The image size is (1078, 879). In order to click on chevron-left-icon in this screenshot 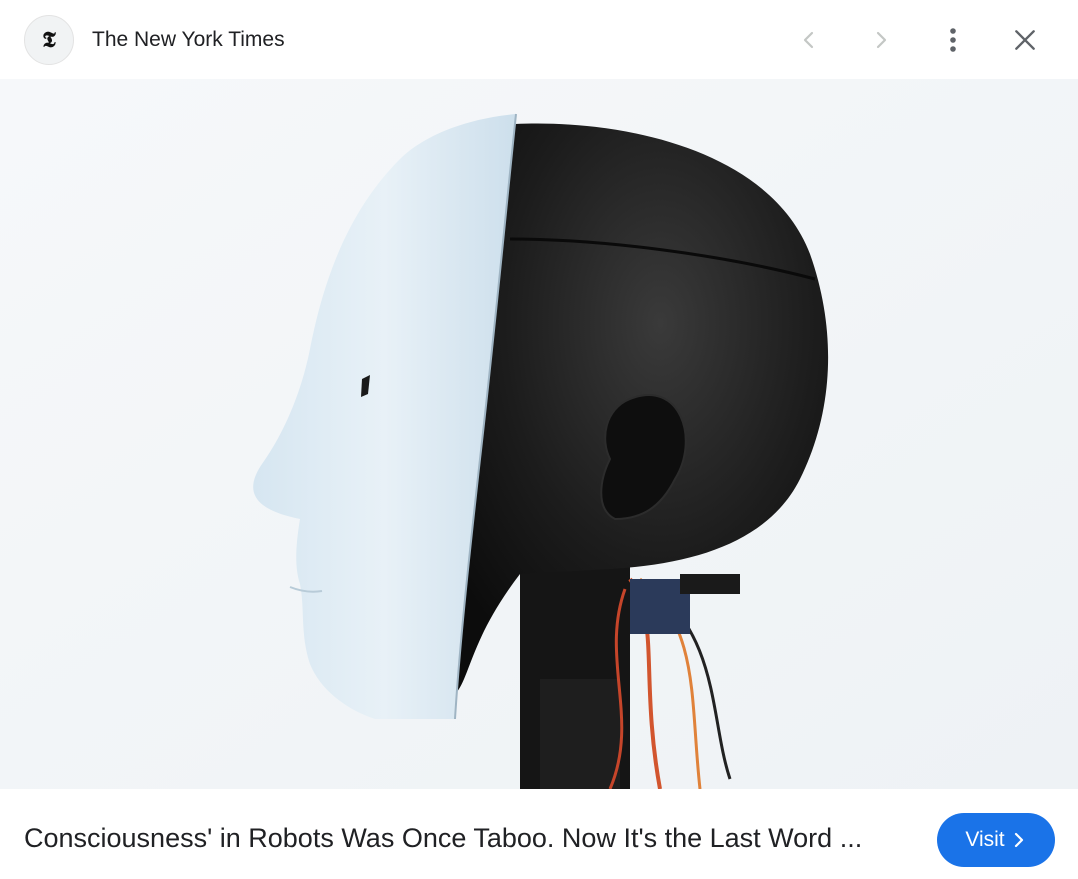, I will do `click(808, 40)`.